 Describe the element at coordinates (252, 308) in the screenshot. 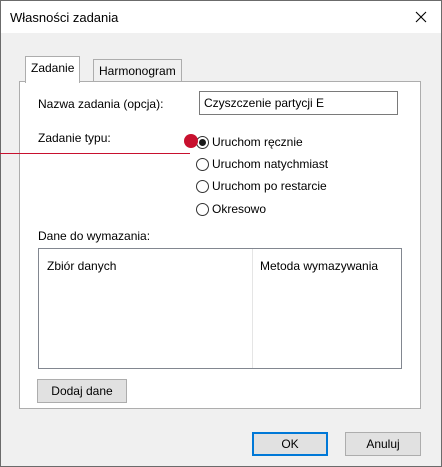

I see `column-separator` at that location.